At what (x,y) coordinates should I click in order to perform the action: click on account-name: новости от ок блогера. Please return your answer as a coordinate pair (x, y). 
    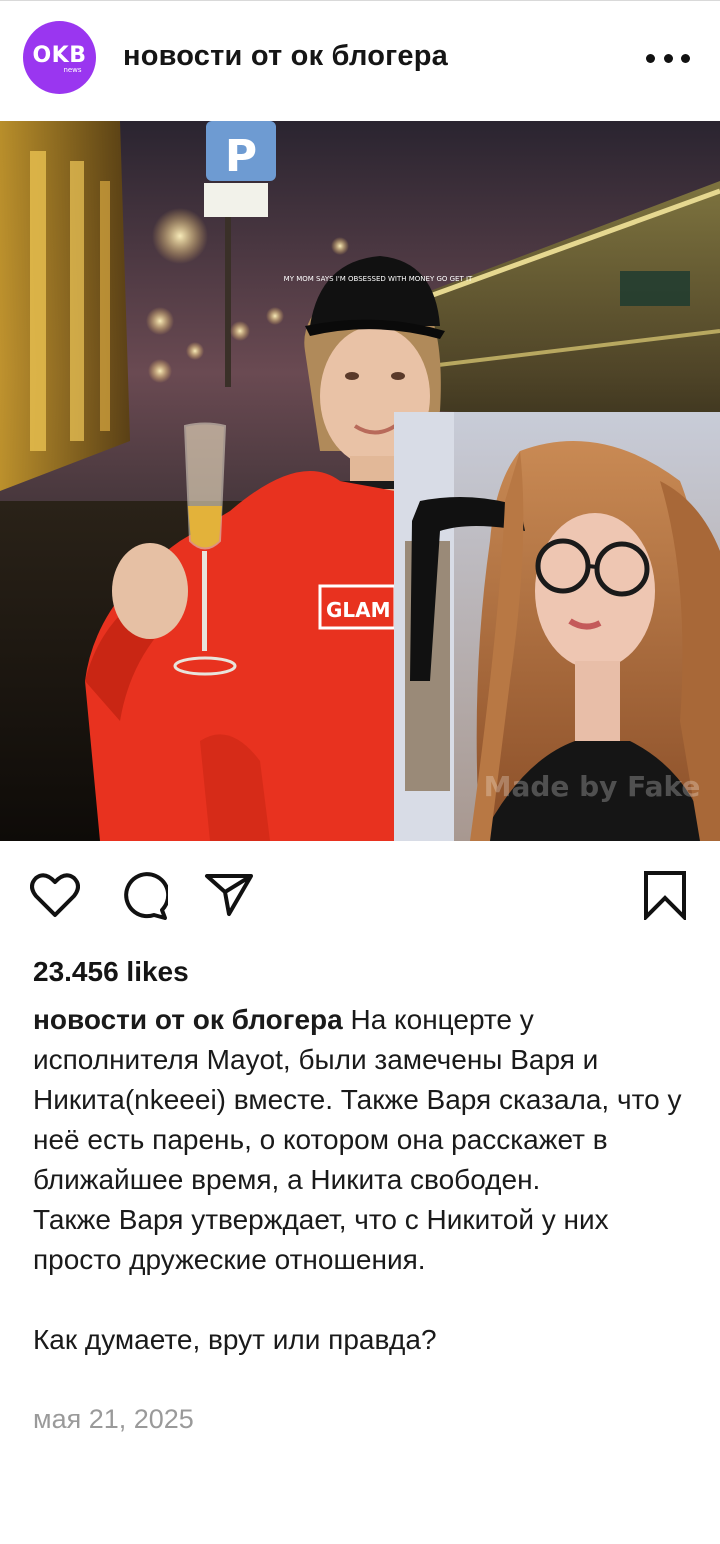
    Looking at the image, I should click on (285, 56).